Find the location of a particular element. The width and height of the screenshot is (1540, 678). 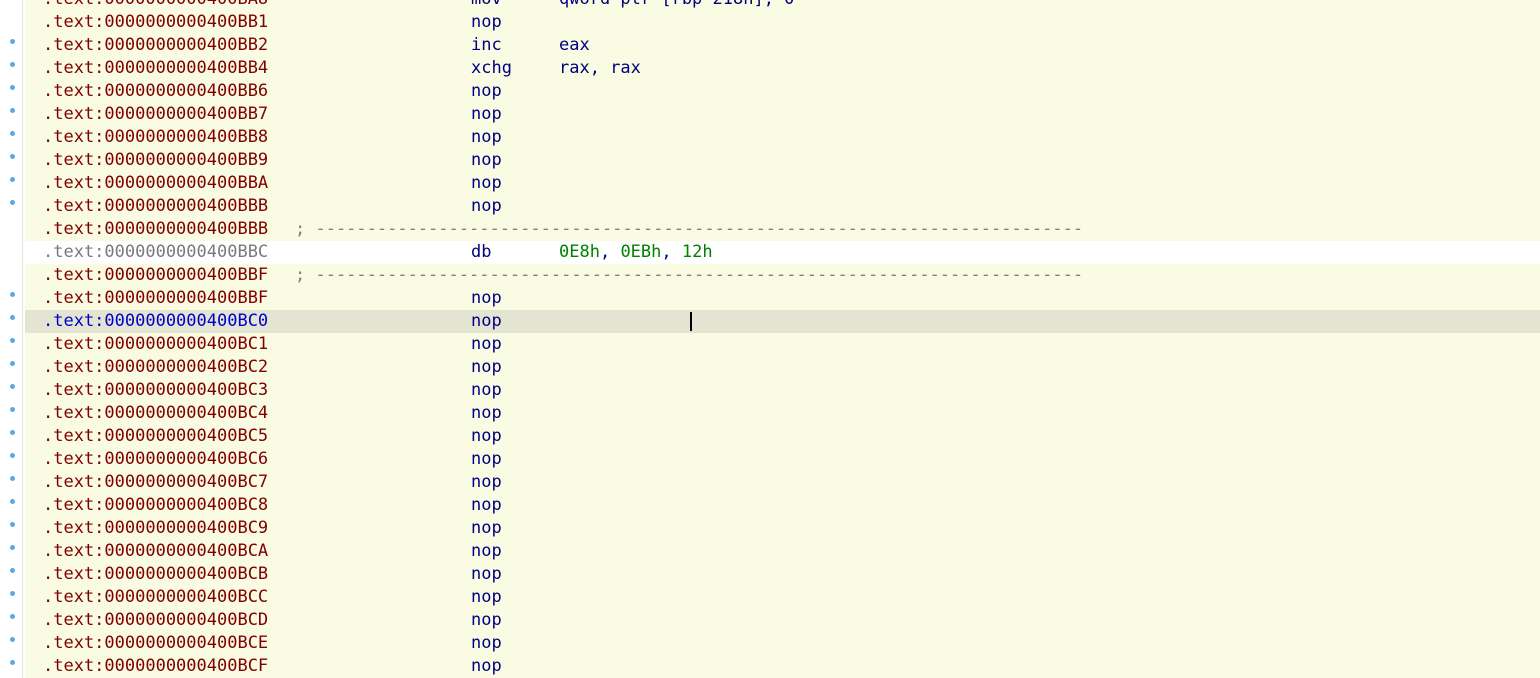

address-label: .text:0000000000400BC5 is located at coordinates (155, 436).